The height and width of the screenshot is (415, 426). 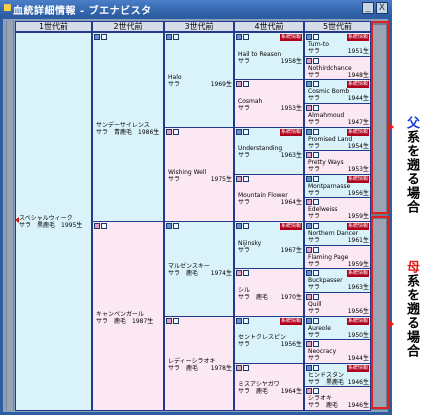 What do you see at coordinates (269, 386) in the screenshot?
I see `horse-cell-gen4: ミスアシヤガワ サラ 鹿毛 1964生` at bounding box center [269, 386].